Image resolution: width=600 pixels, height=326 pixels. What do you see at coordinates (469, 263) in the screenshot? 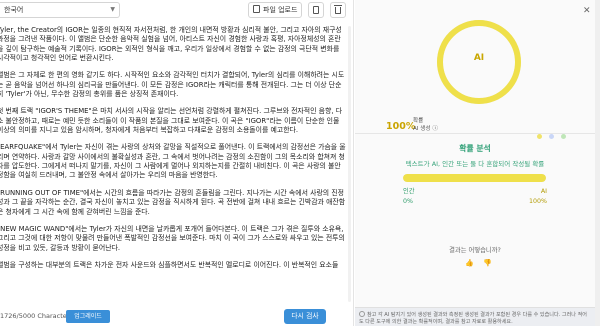
I see `thumbs-up-icon: 👍` at bounding box center [469, 263].